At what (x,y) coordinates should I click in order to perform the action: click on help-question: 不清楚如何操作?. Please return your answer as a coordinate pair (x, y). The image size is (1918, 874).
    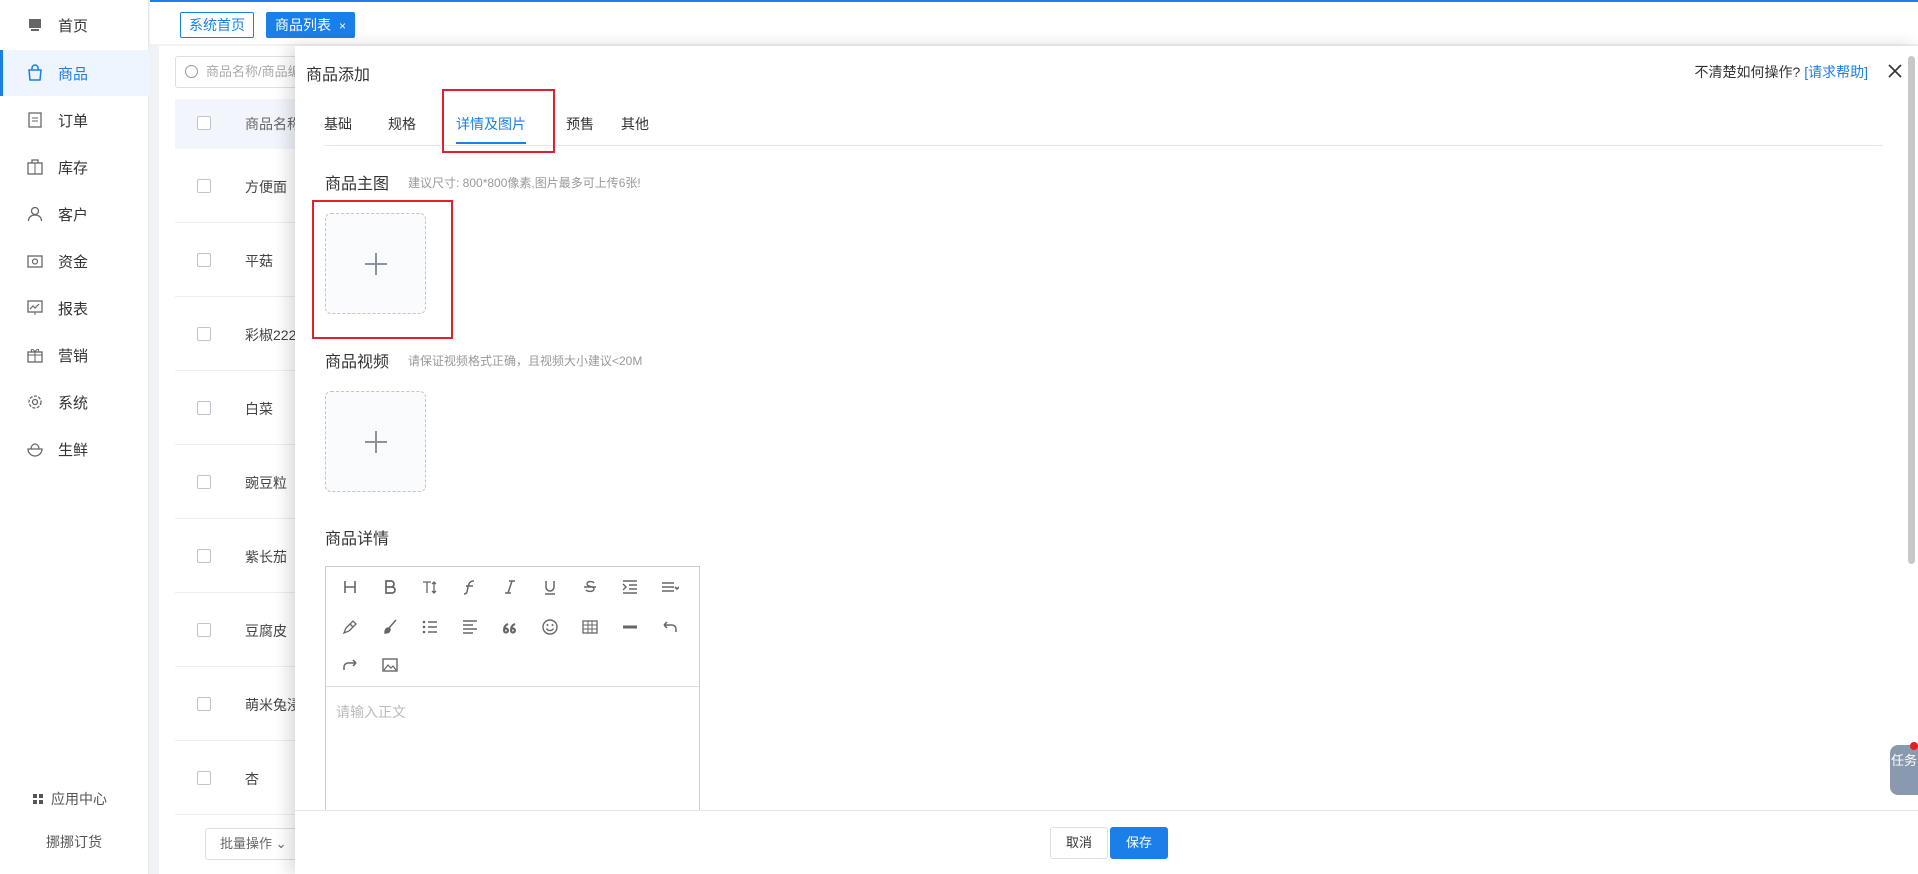
    Looking at the image, I should click on (1747, 72).